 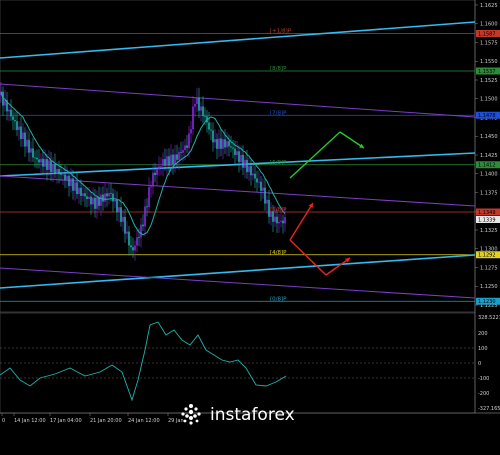 What do you see at coordinates (278, 113) in the screenshot?
I see `murrey-level-label: [7/8]P` at bounding box center [278, 113].